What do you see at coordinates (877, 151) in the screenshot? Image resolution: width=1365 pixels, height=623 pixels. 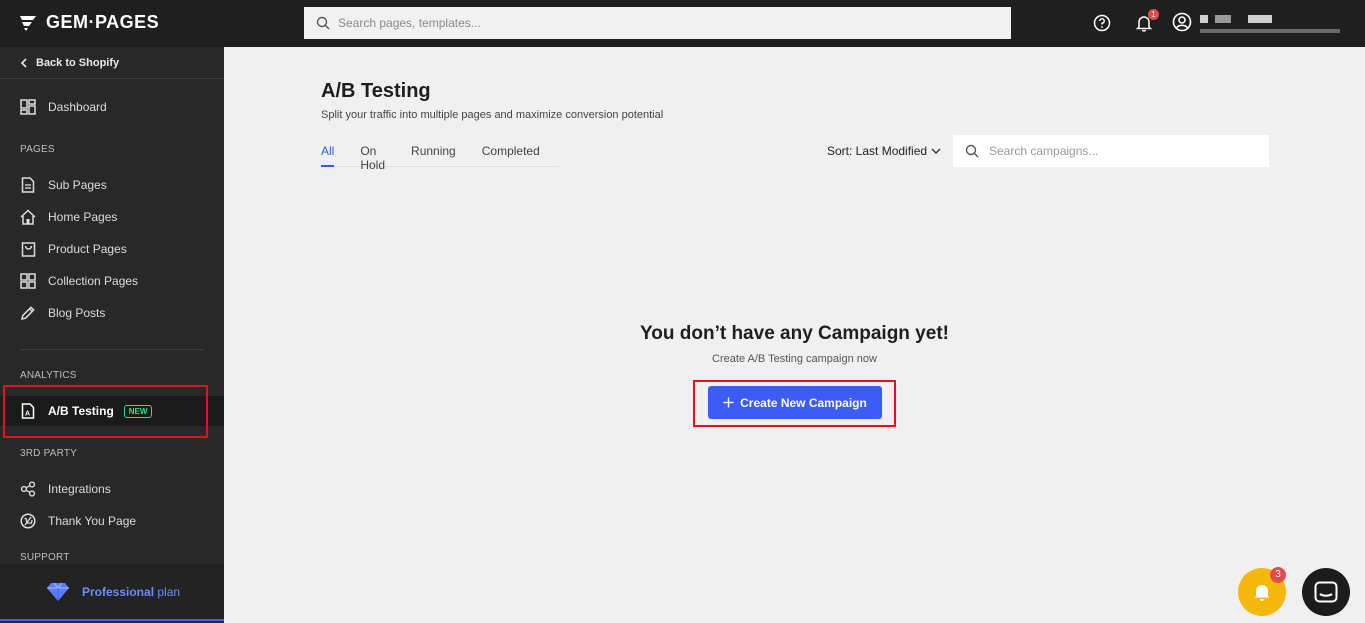 I see `sort-label: Sort: Last Modified` at bounding box center [877, 151].